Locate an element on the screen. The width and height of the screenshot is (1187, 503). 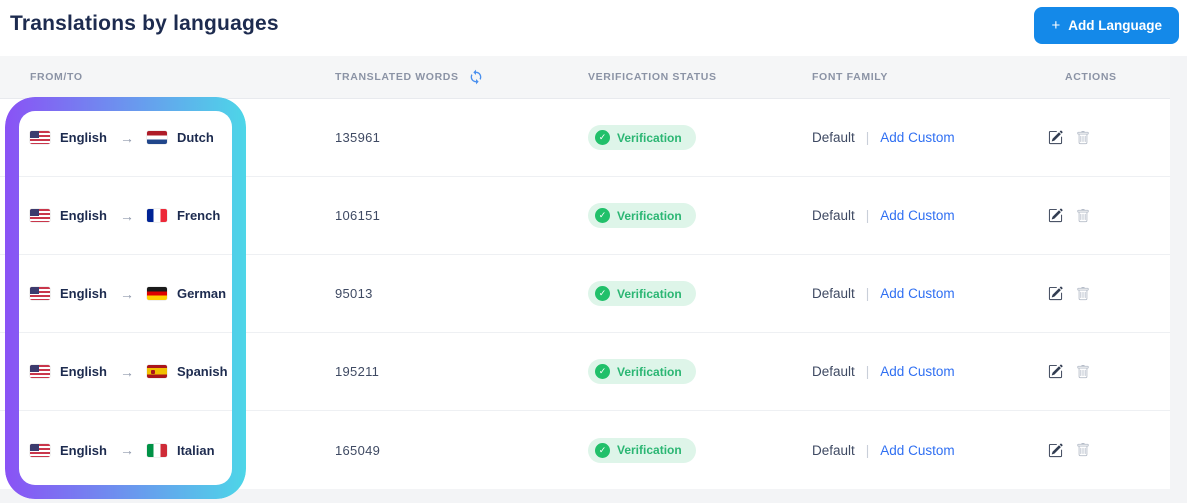
to-language-label: Dutch is located at coordinates (195, 137).